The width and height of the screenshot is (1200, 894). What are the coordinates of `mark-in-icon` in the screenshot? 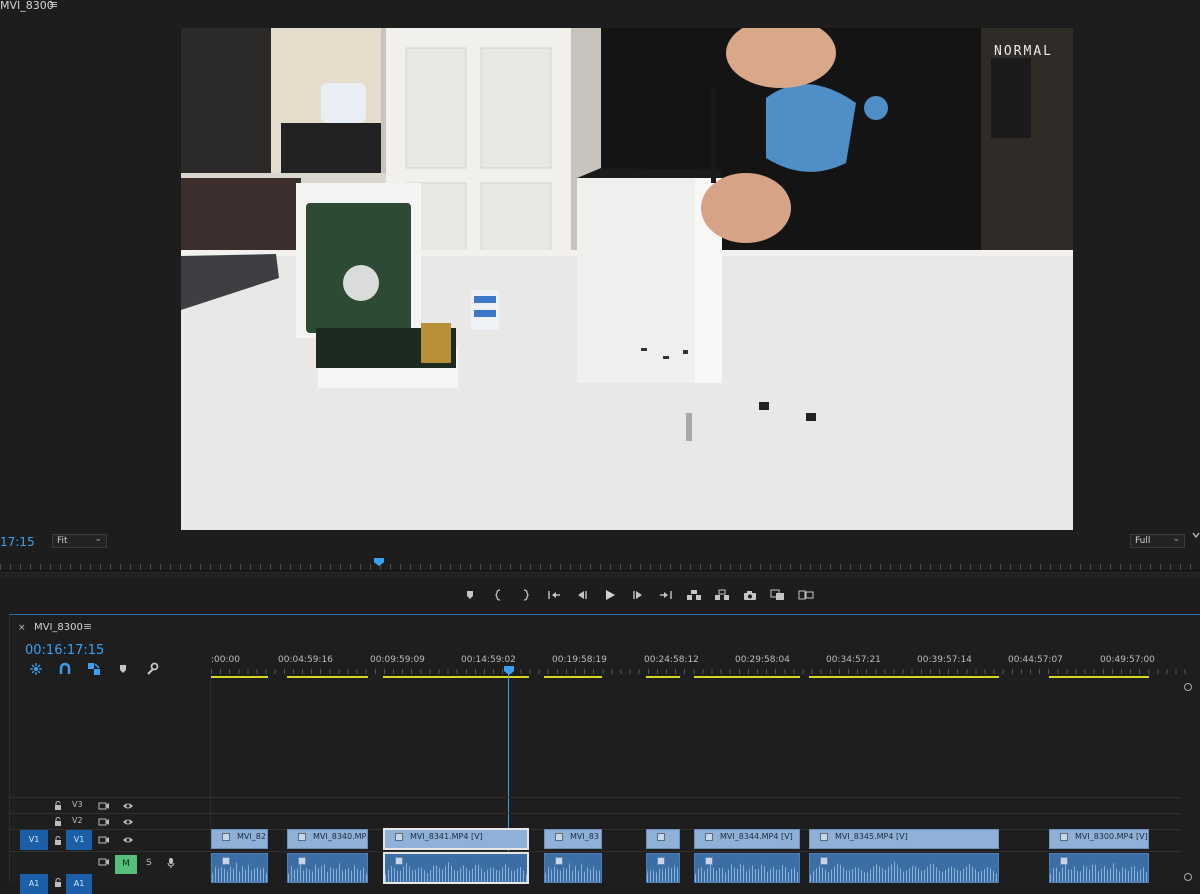 It's located at (498, 595).